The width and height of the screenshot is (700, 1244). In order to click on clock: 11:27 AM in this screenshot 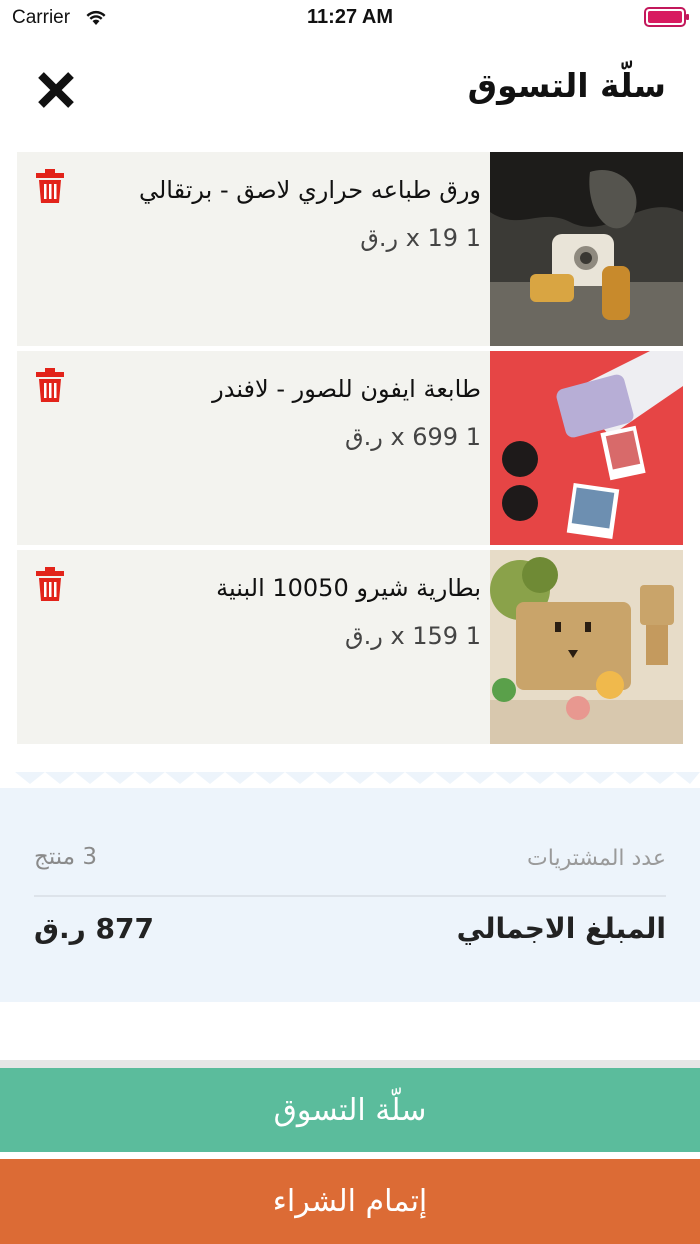, I will do `click(350, 17)`.